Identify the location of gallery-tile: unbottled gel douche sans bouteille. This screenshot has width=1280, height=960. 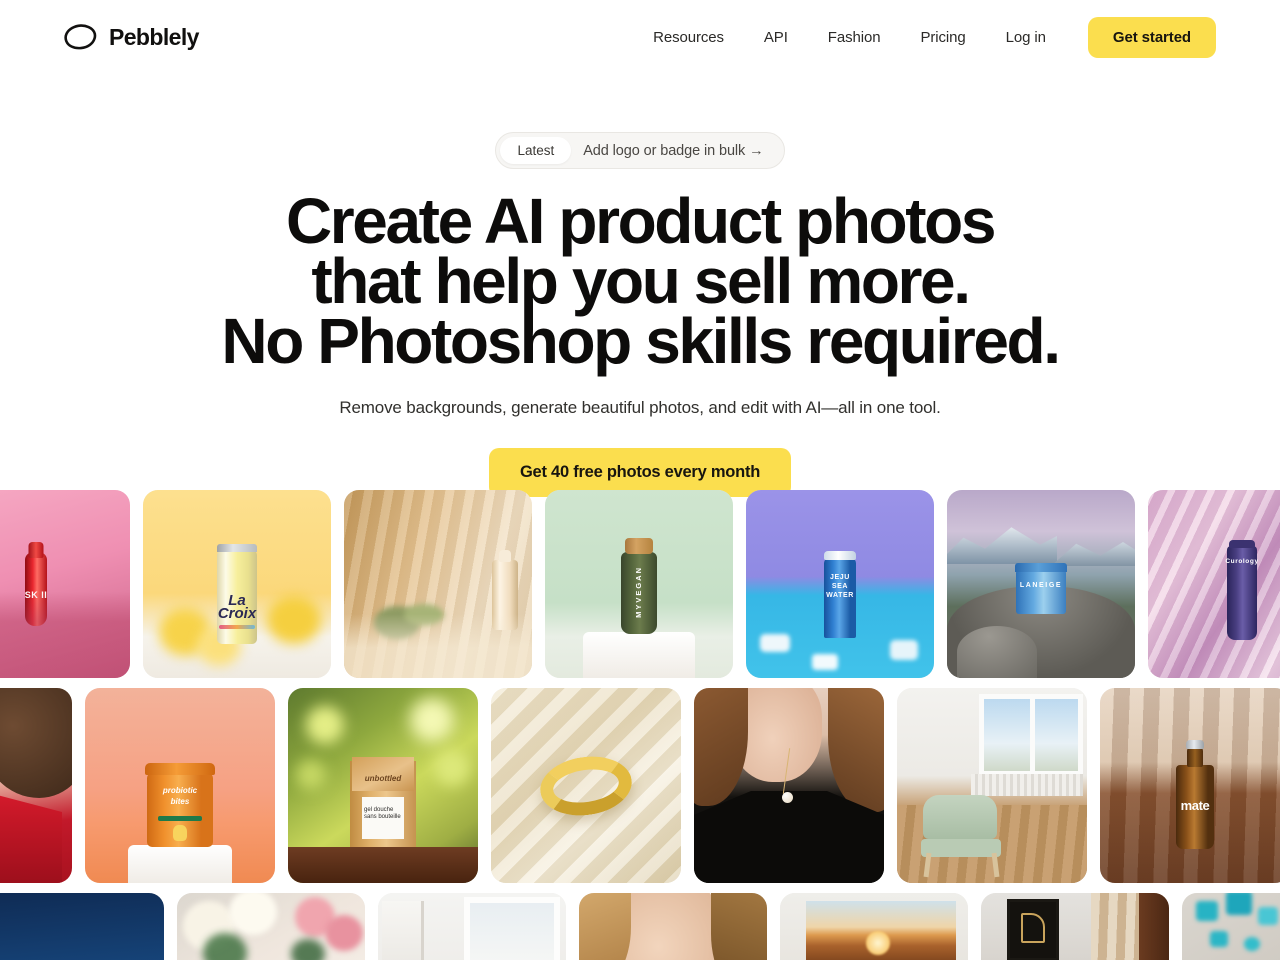
(383, 785).